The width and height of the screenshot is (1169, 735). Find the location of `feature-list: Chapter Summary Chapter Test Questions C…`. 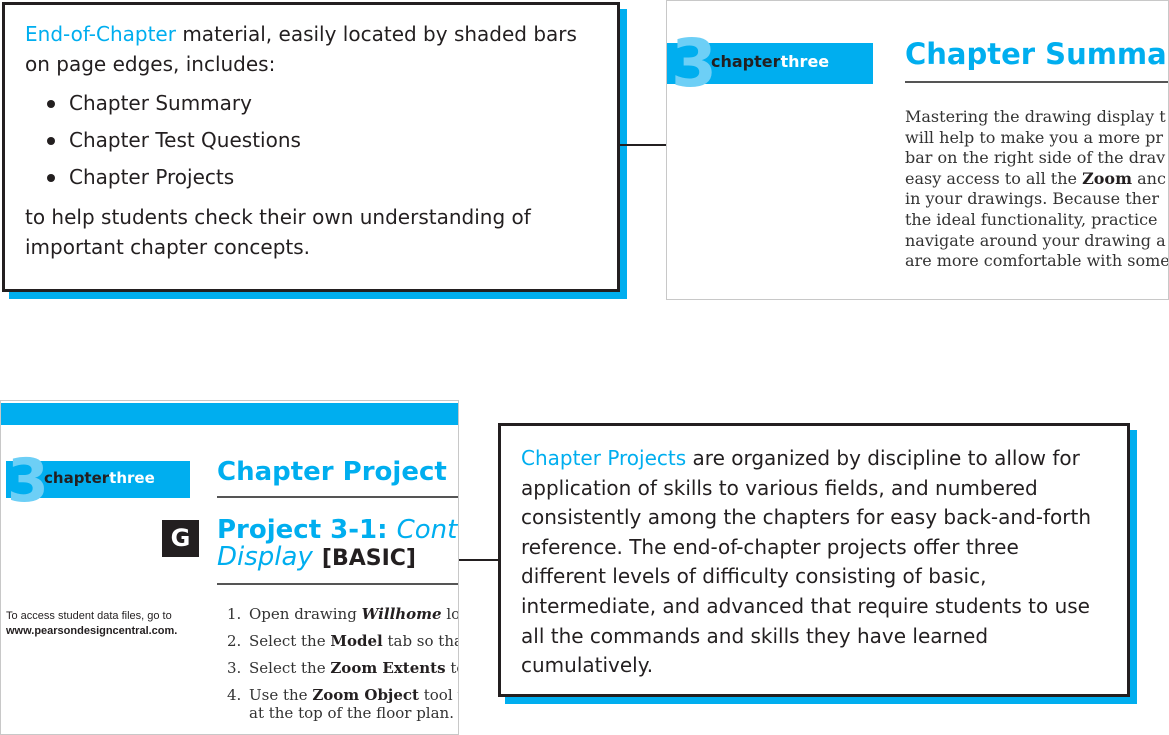

feature-list: Chapter Summary Chapter Test Questions C… is located at coordinates (322, 140).